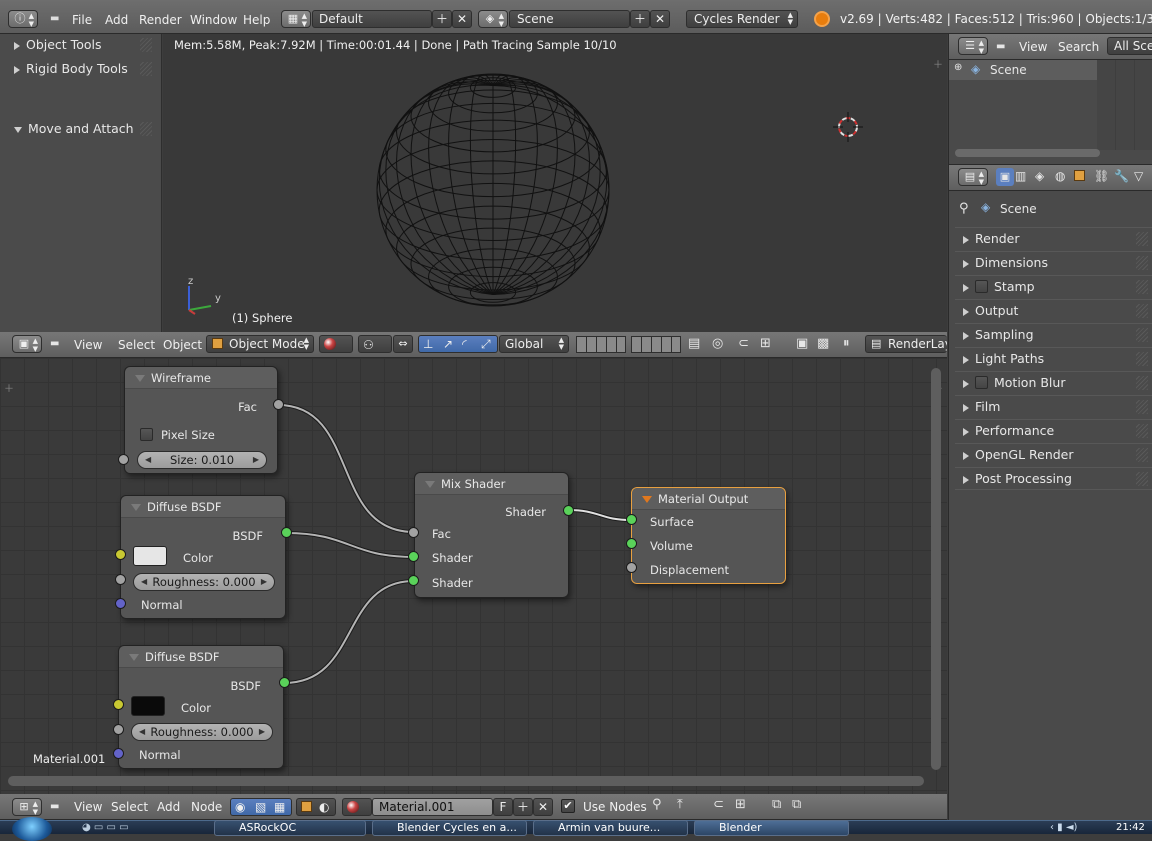 Image resolution: width=1152 pixels, height=841 pixels. I want to click on object-shader-icon, so click(306, 806).